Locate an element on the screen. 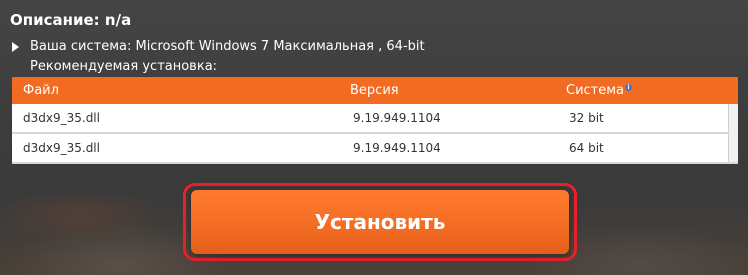 This screenshot has width=748, height=275. column-header-system: Система i is located at coordinates (641, 90).